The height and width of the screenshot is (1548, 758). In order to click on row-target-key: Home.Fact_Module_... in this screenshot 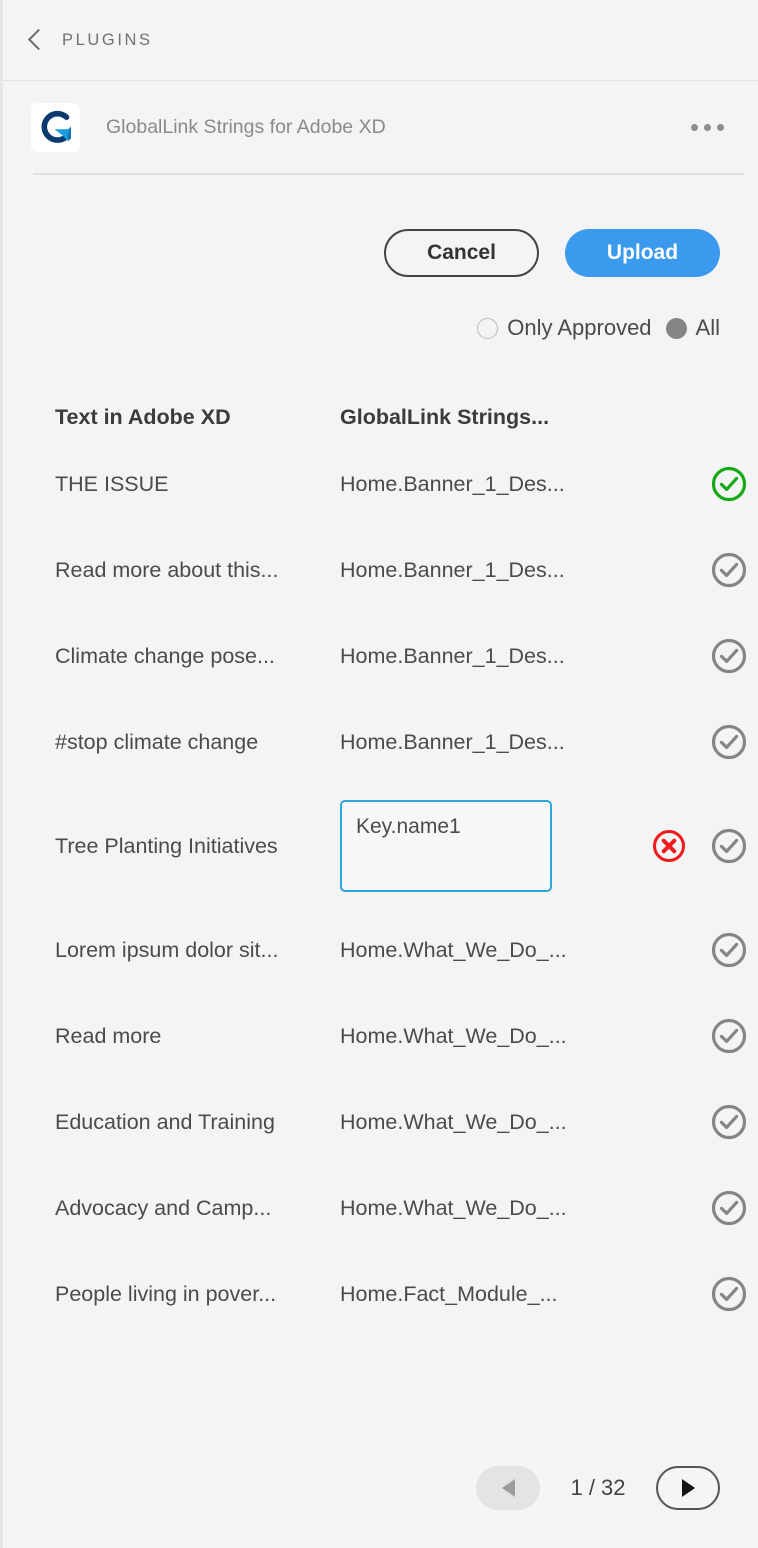, I will do `click(490, 1294)`.